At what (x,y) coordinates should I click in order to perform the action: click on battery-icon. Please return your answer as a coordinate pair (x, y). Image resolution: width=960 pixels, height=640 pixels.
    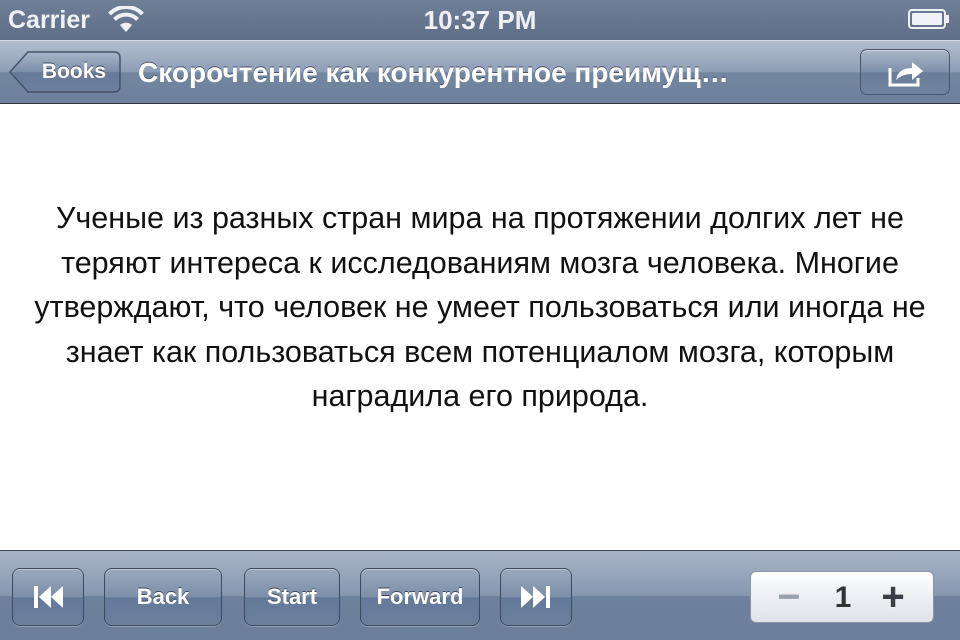
    Looking at the image, I should click on (928, 19).